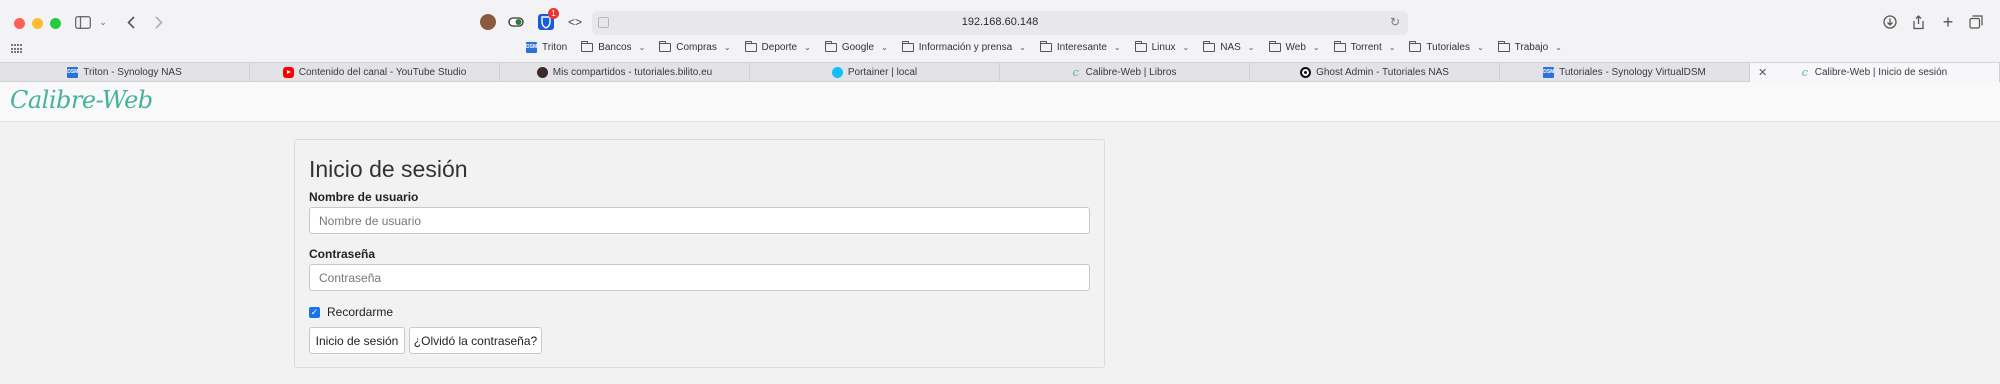  What do you see at coordinates (342, 254) in the screenshot?
I see `password-label: Contraseña` at bounding box center [342, 254].